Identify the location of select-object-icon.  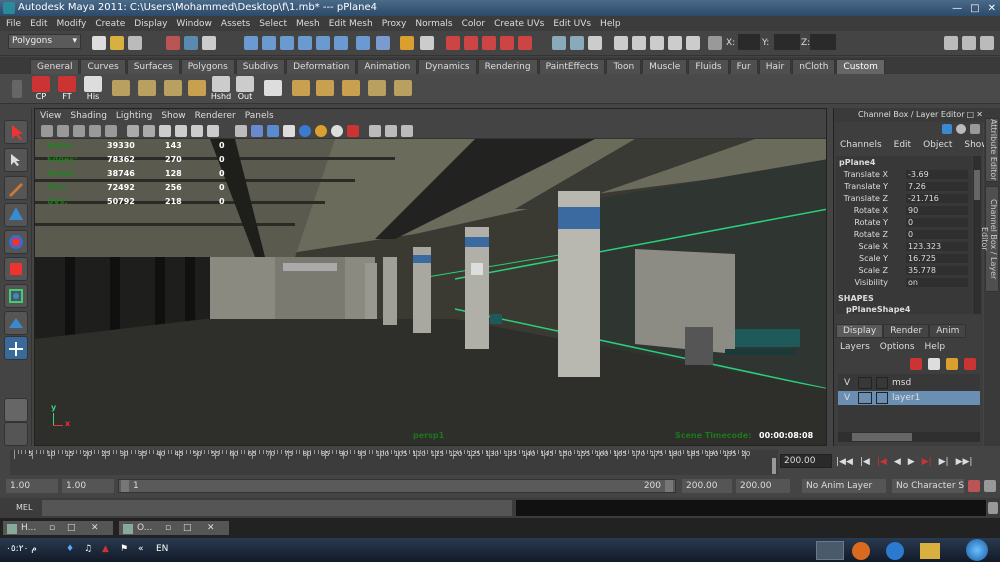
(191, 43).